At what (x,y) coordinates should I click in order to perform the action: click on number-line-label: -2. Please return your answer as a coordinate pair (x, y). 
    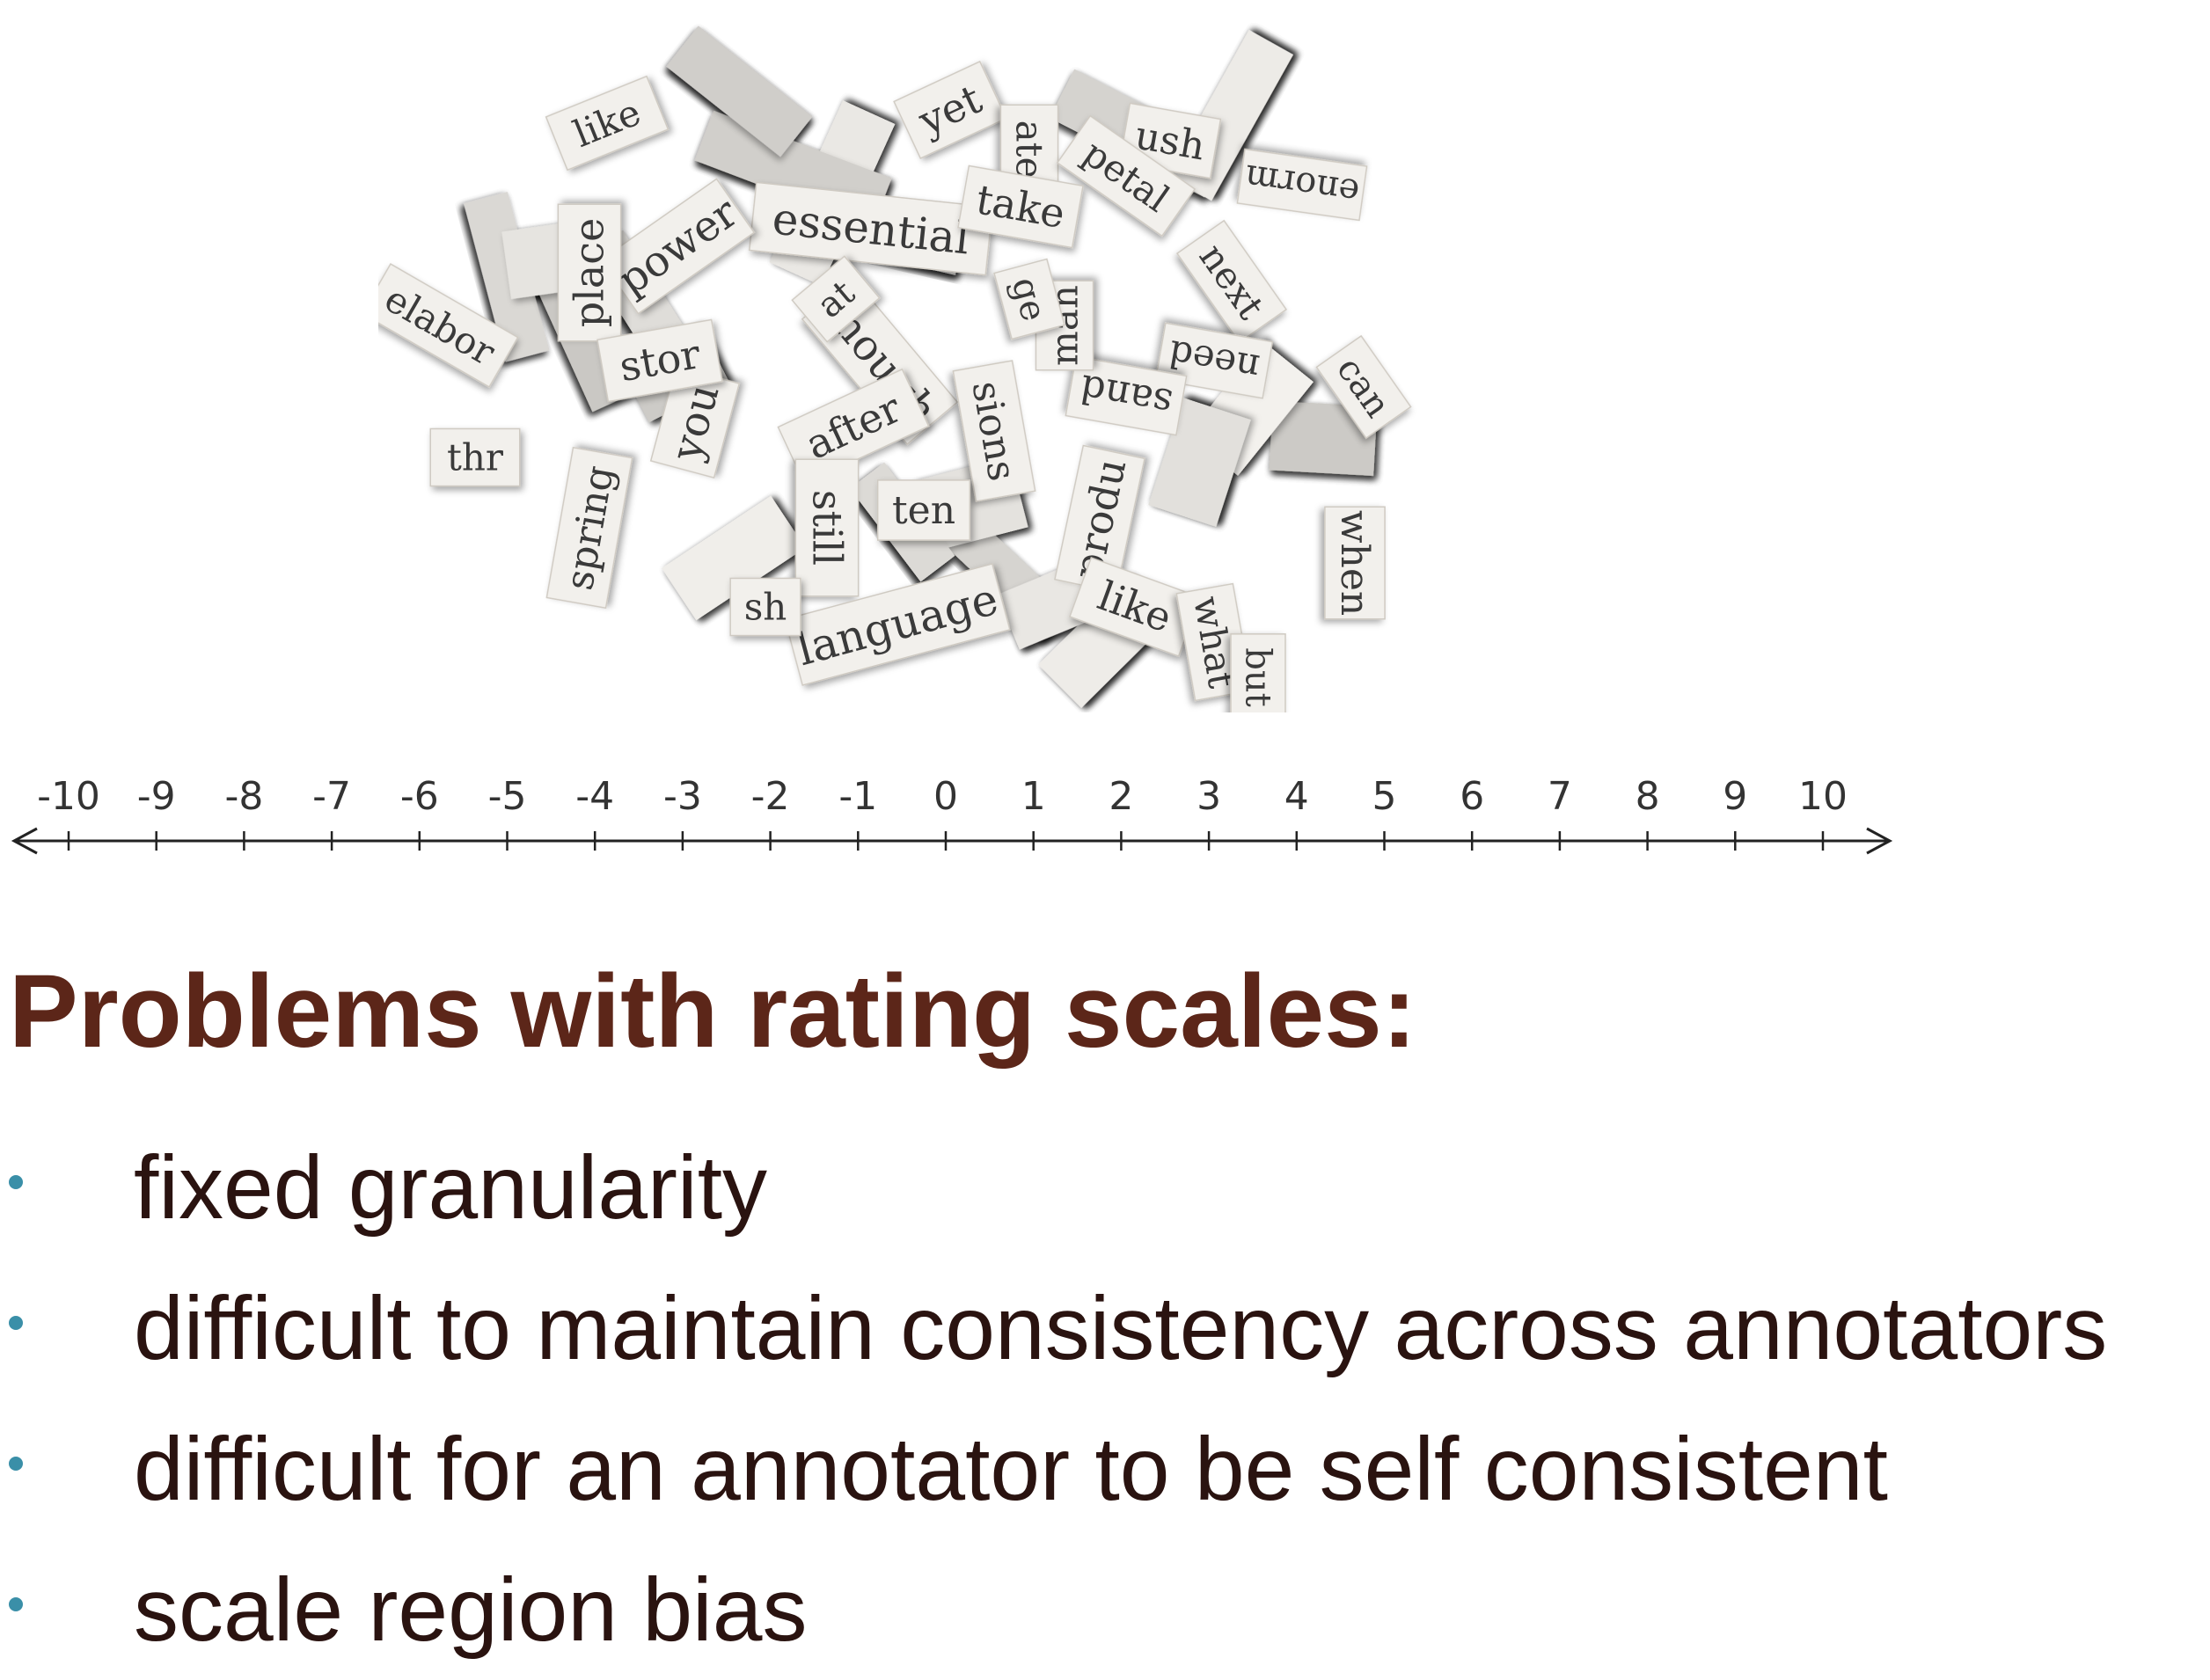
    Looking at the image, I should click on (770, 796).